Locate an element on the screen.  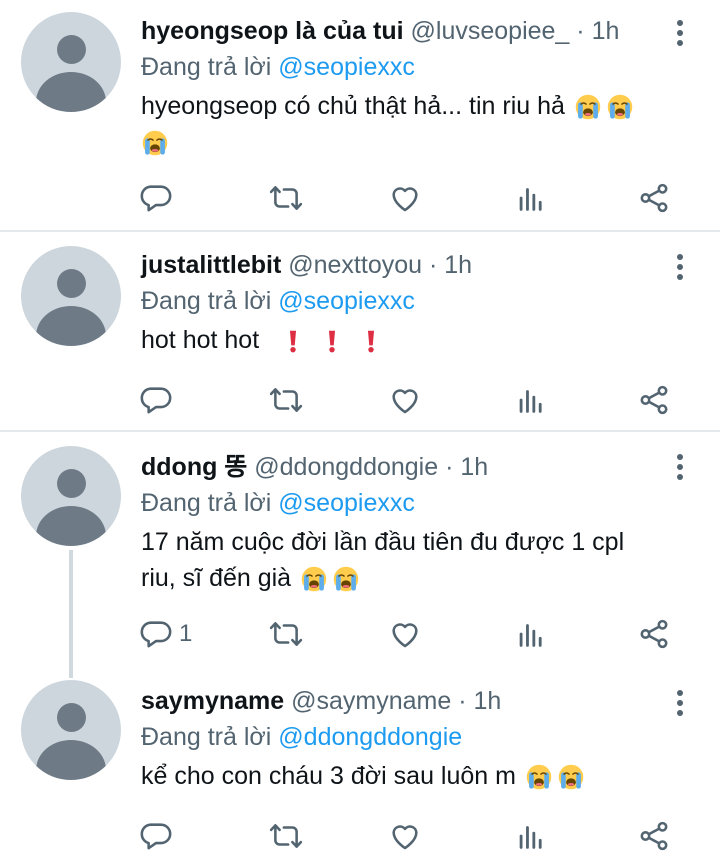
tweet-header: hyeongseop là của tui @luvseopiee_ · 1h is located at coordinates (415, 31).